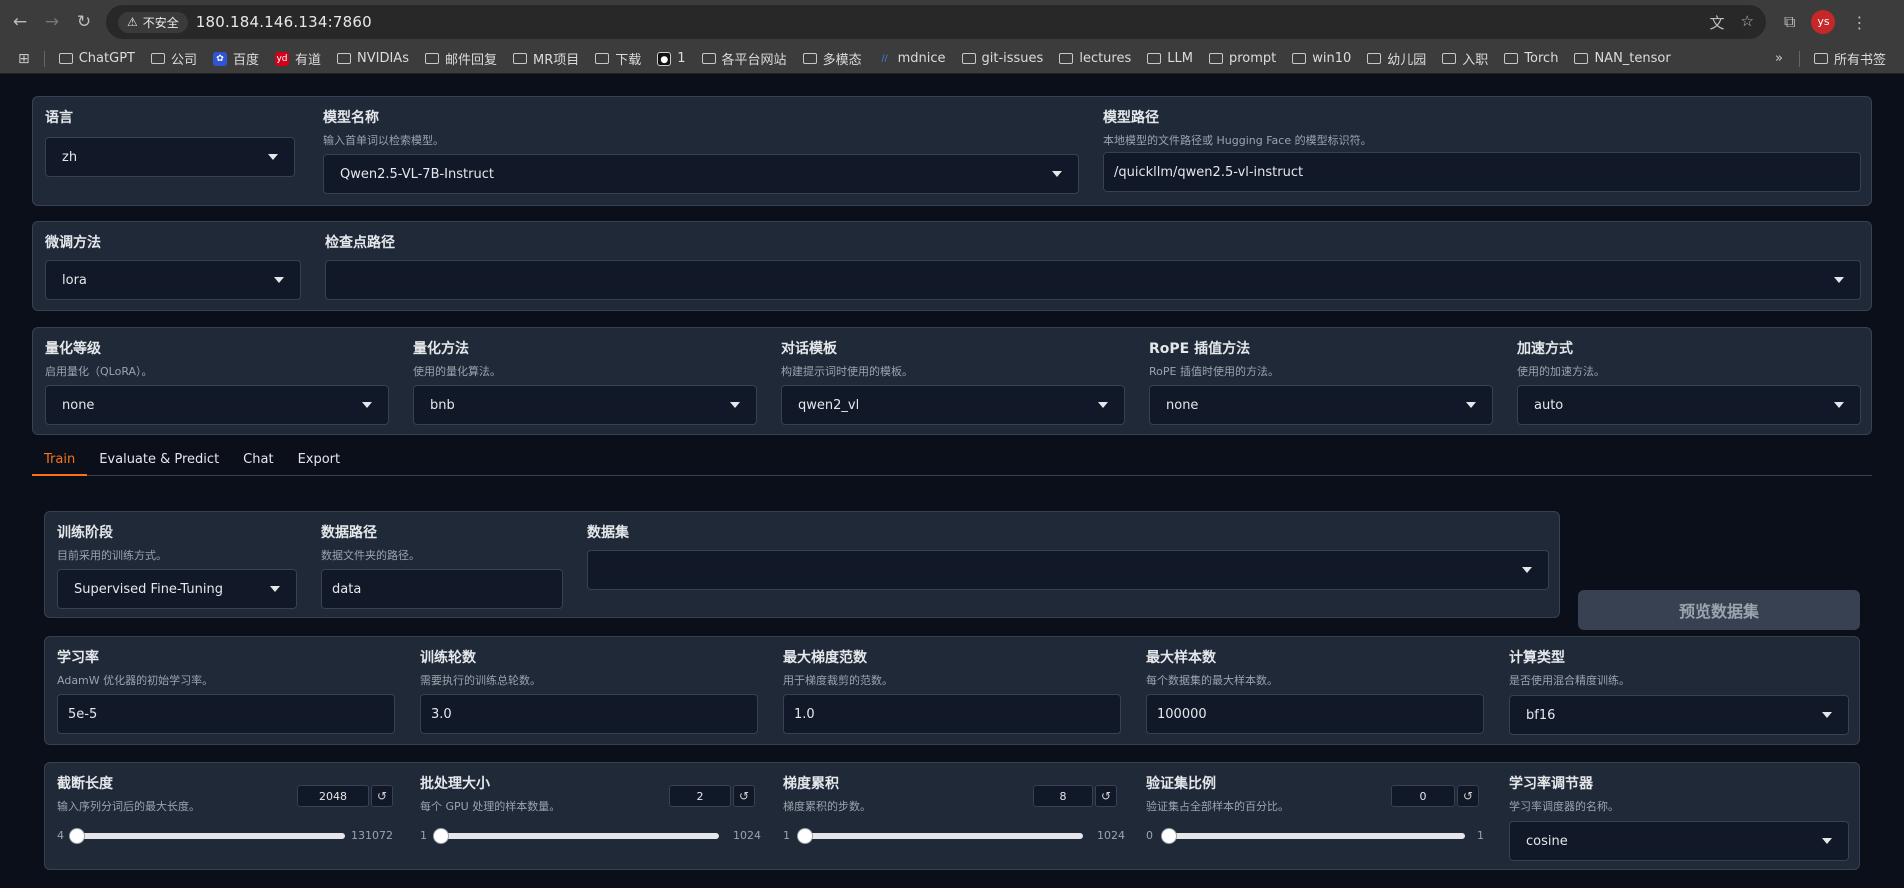 This screenshot has width=1904, height=888. I want to click on extensions-icon: ⧉, so click(1789, 22).